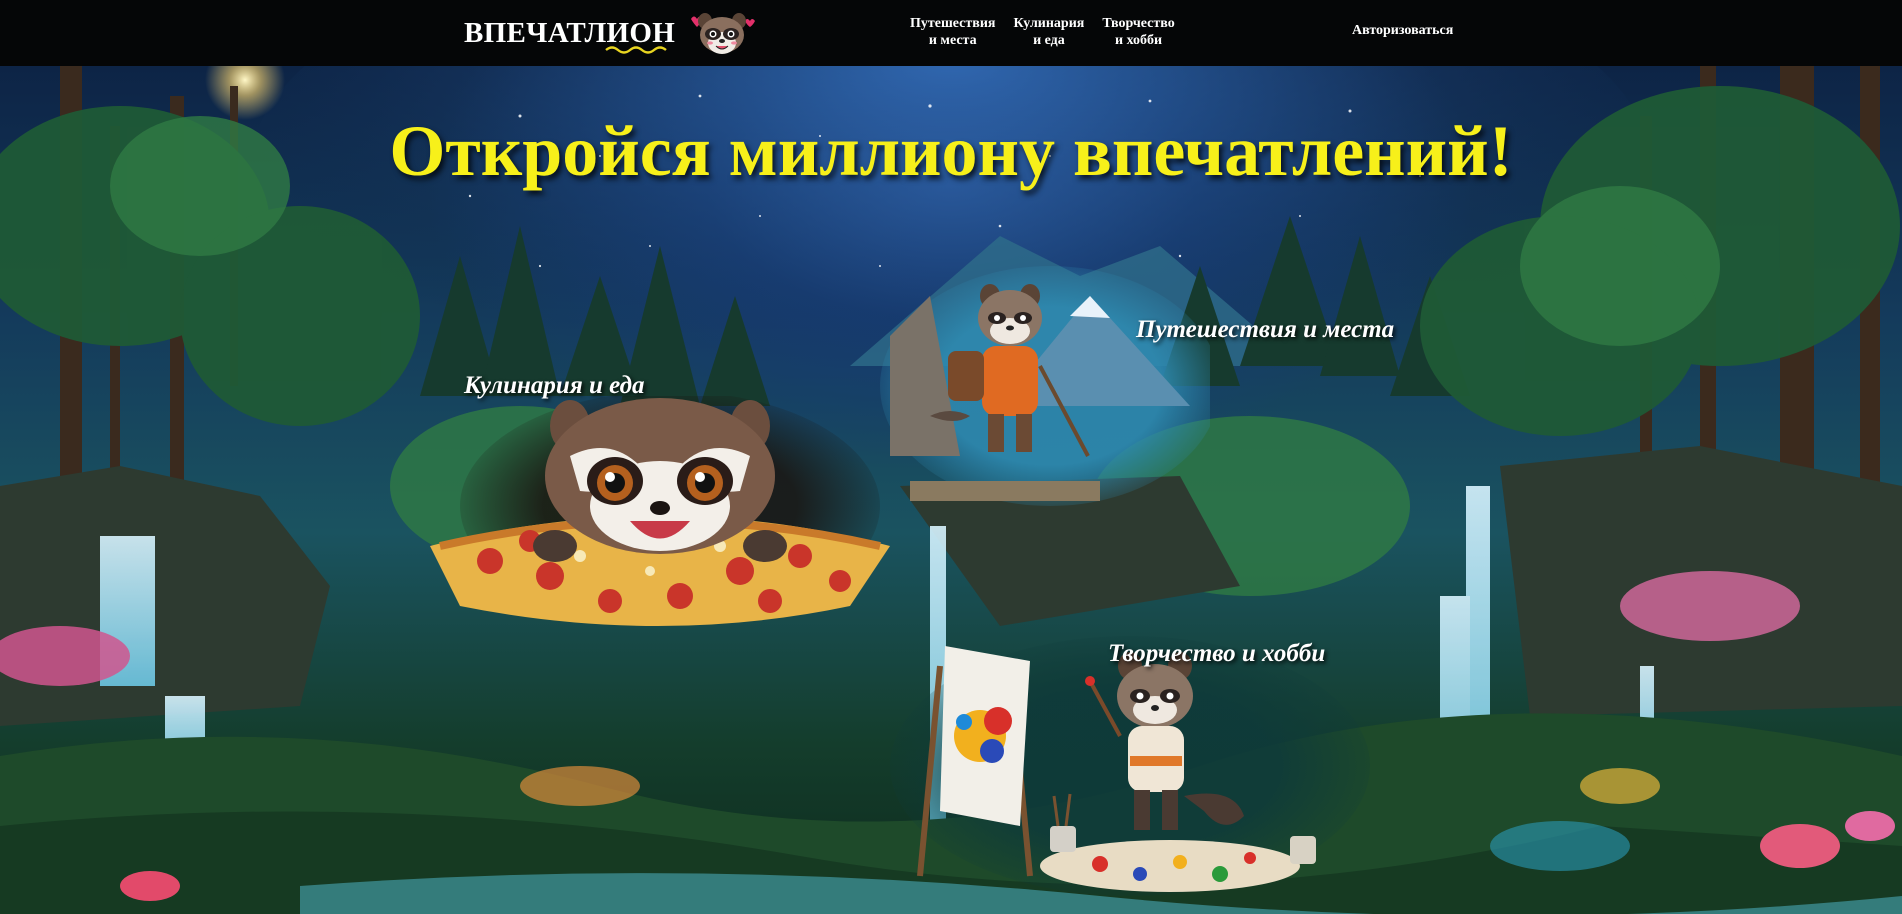 The height and width of the screenshot is (914, 1902). What do you see at coordinates (1050, 386) in the screenshot?
I see `hiking-raccoon-icon` at bounding box center [1050, 386].